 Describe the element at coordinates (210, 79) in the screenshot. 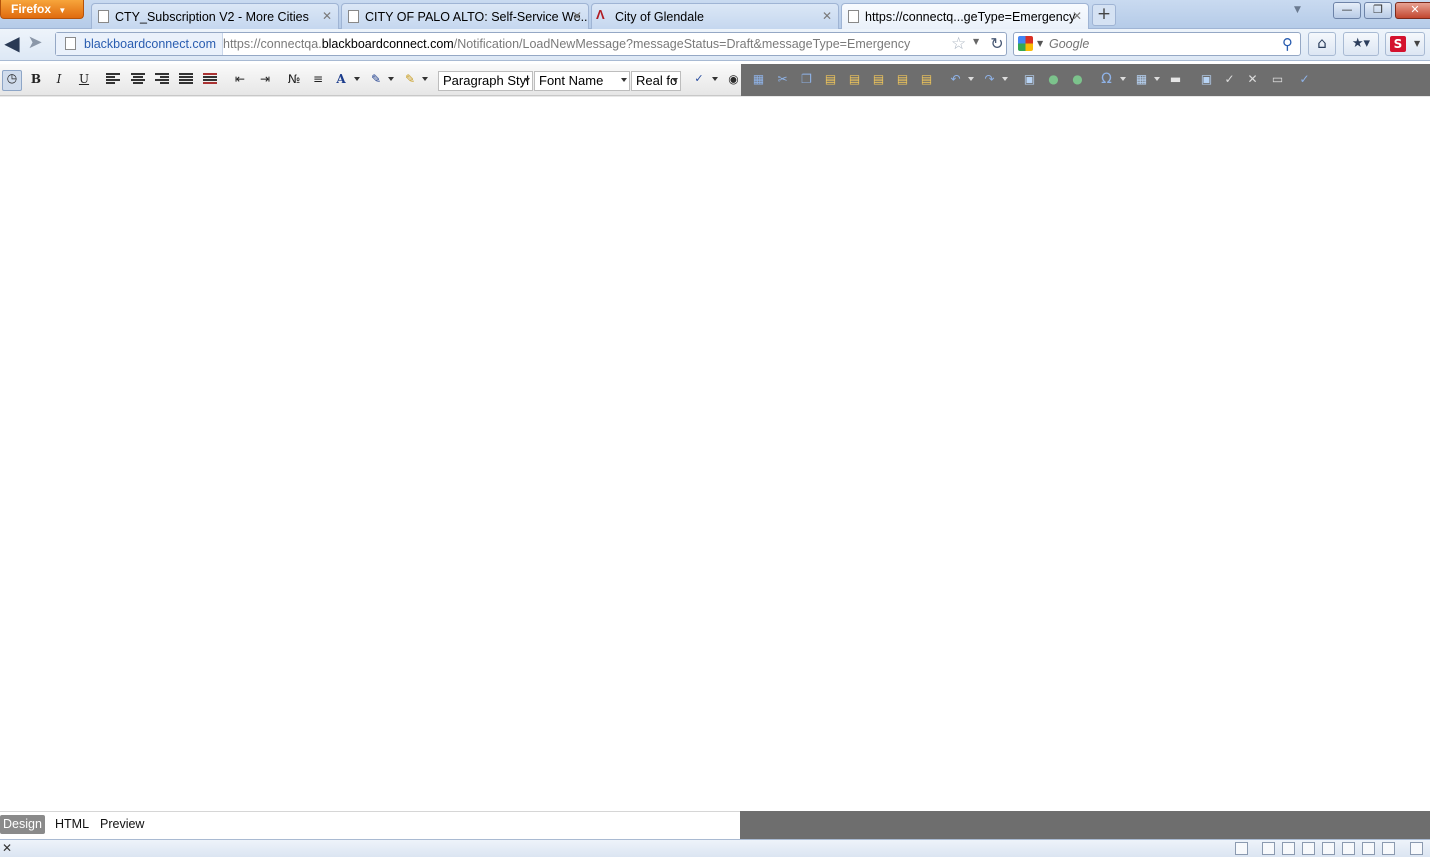

I see `remove-alignment-icon` at that location.